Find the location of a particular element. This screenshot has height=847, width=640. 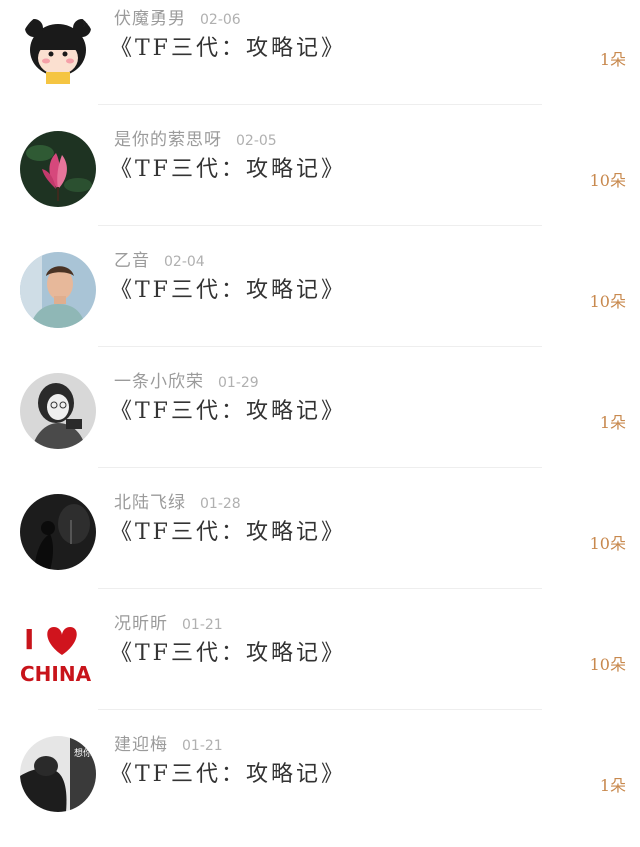

avatar: 好 帅 is located at coordinates (58, 48).